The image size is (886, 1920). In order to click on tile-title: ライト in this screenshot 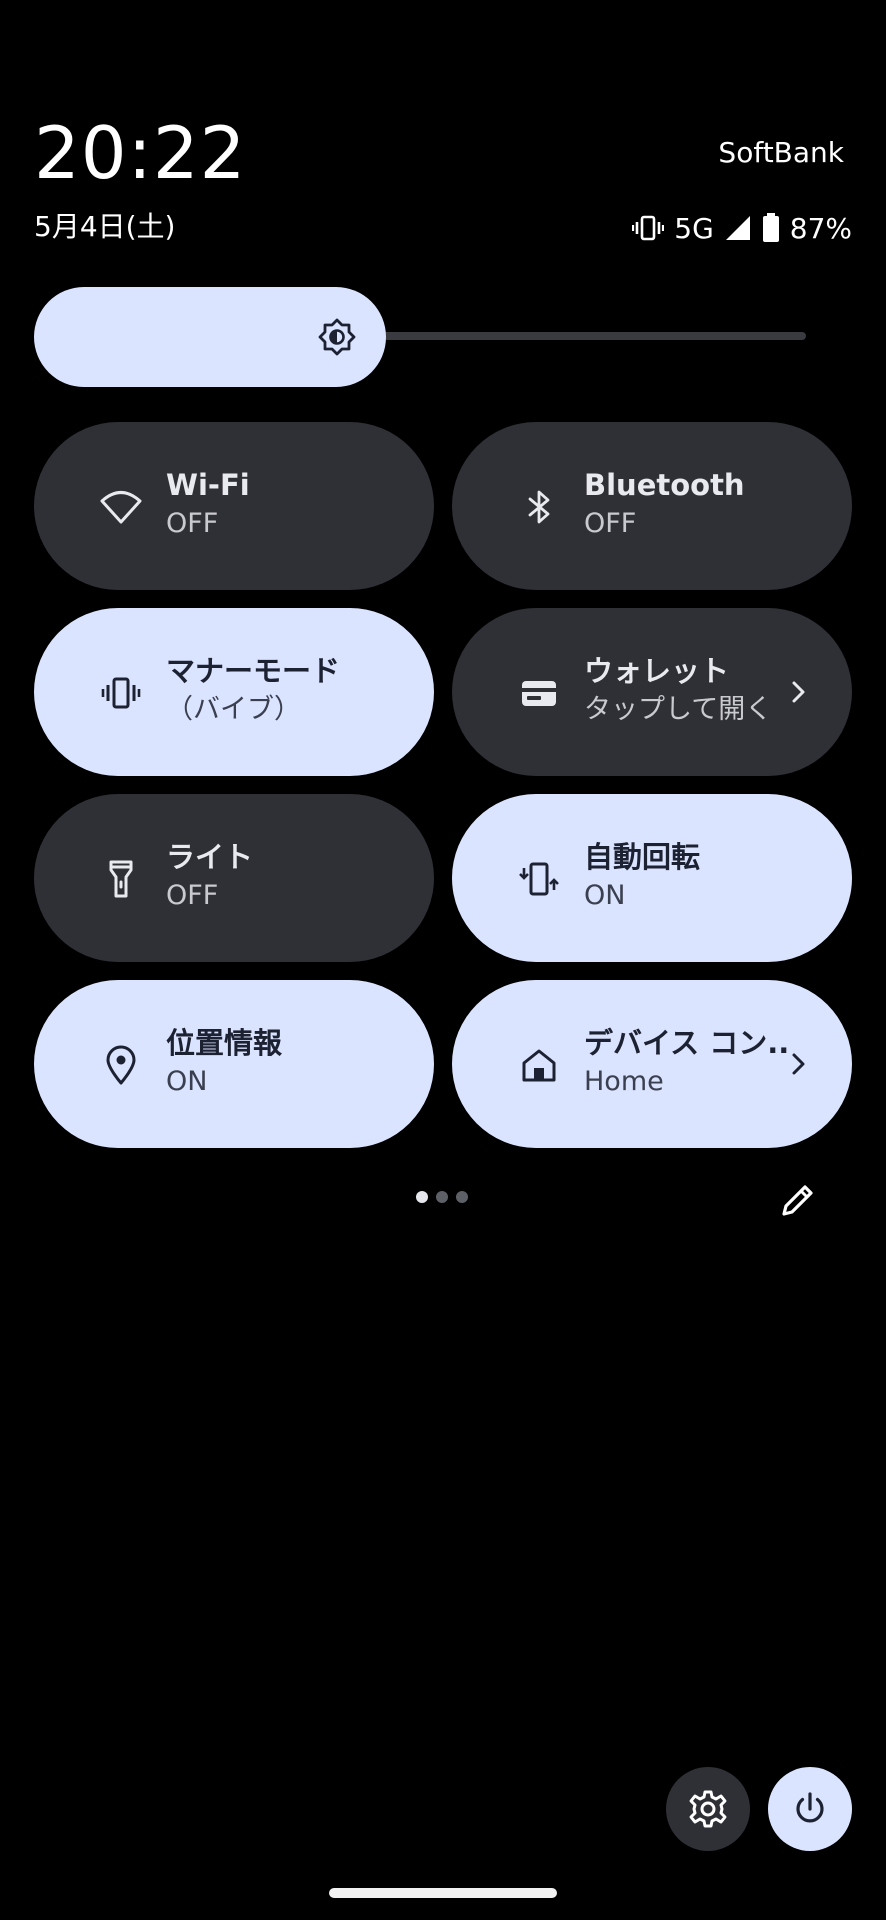, I will do `click(210, 857)`.